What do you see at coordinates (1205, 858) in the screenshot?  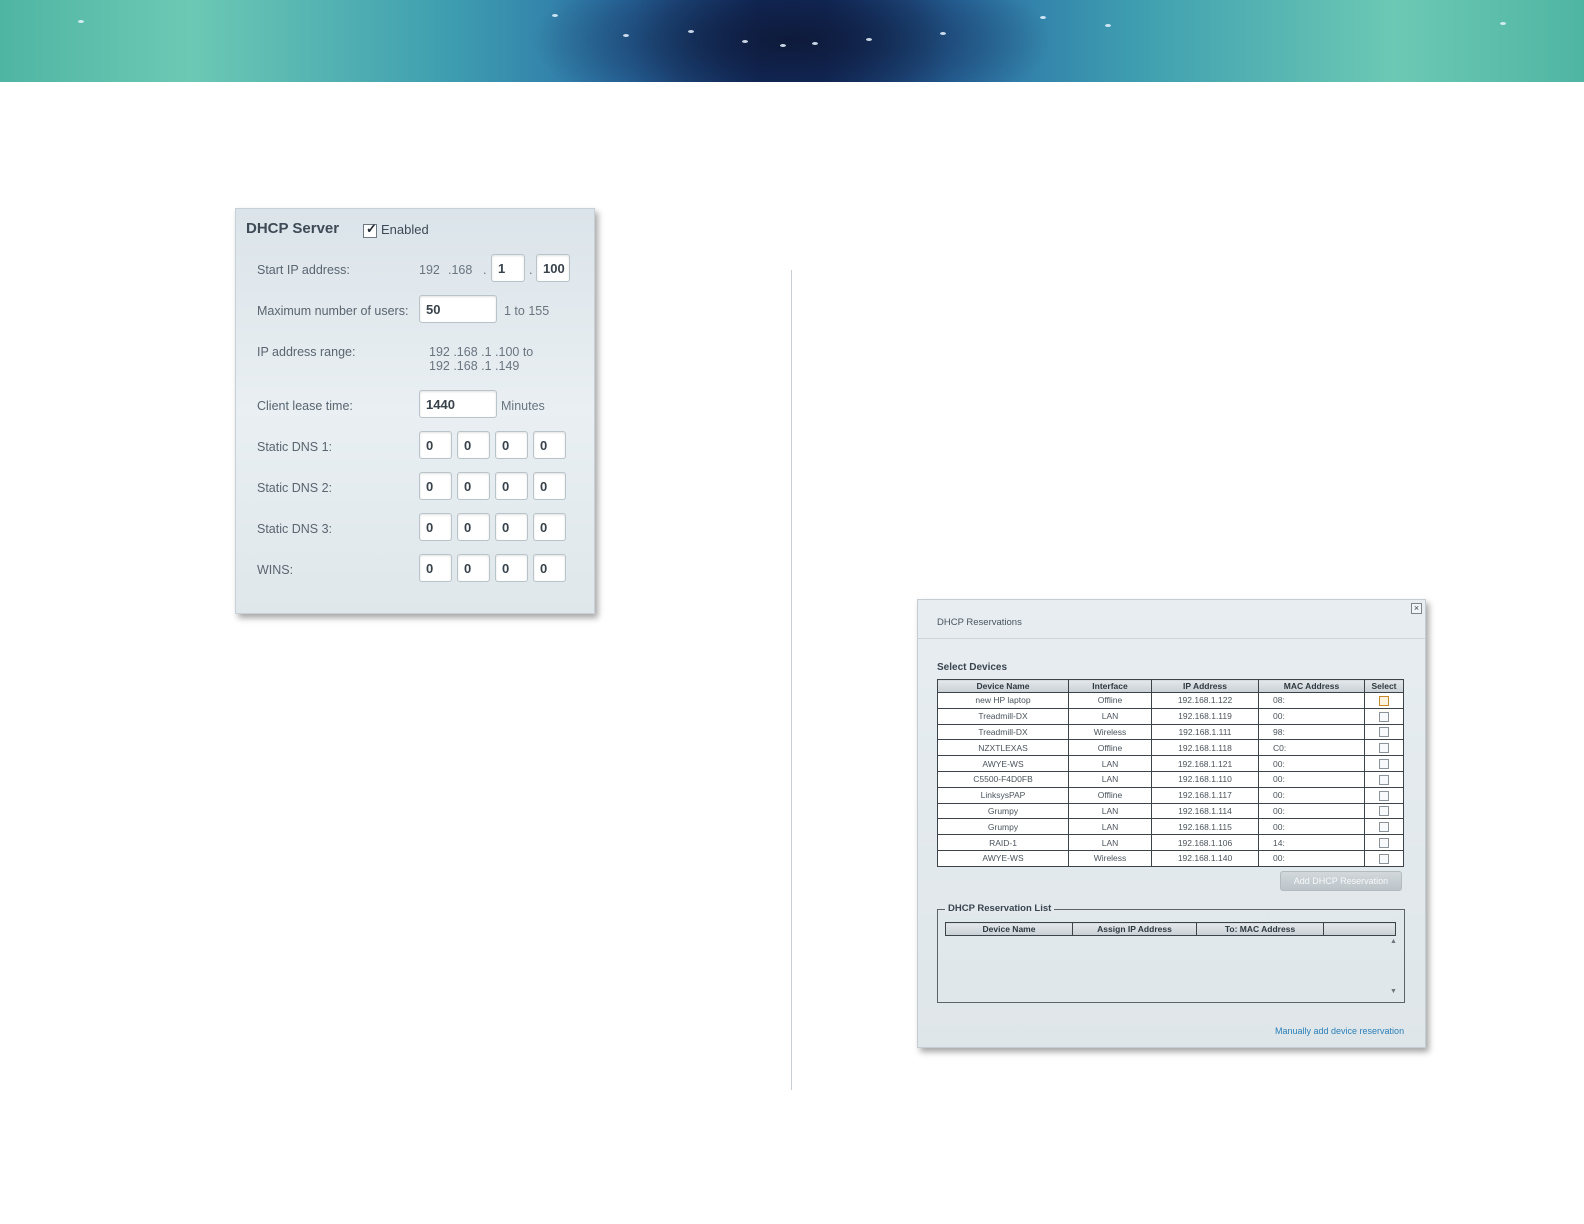 I see `ip-address-cell: 192.168.1.140` at bounding box center [1205, 858].